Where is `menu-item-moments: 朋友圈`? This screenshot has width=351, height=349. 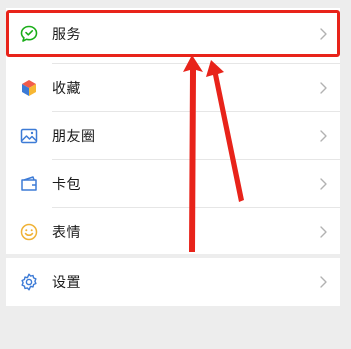
menu-item-moments: 朋友圈 is located at coordinates (173, 135).